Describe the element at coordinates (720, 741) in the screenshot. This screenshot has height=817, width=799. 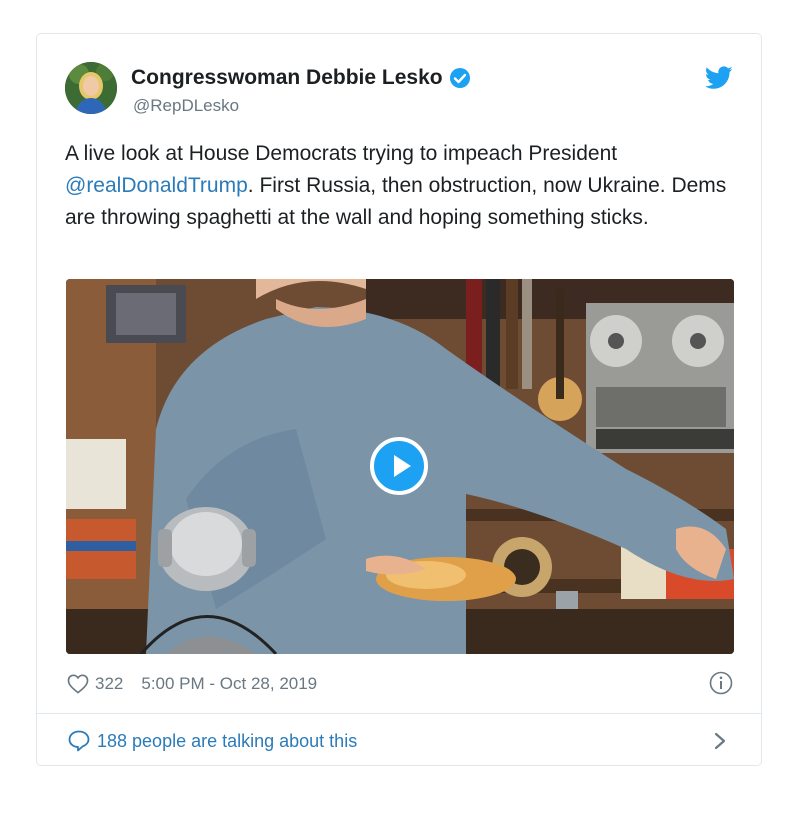
I see `chevron-right-icon` at that location.